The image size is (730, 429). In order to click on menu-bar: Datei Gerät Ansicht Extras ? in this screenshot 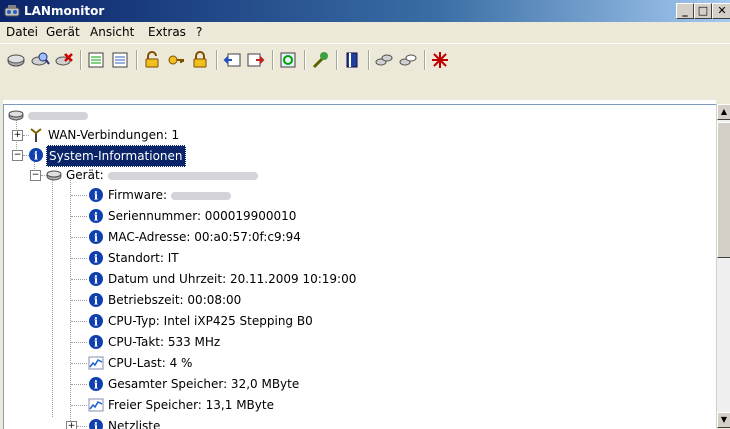, I will do `click(365, 32)`.